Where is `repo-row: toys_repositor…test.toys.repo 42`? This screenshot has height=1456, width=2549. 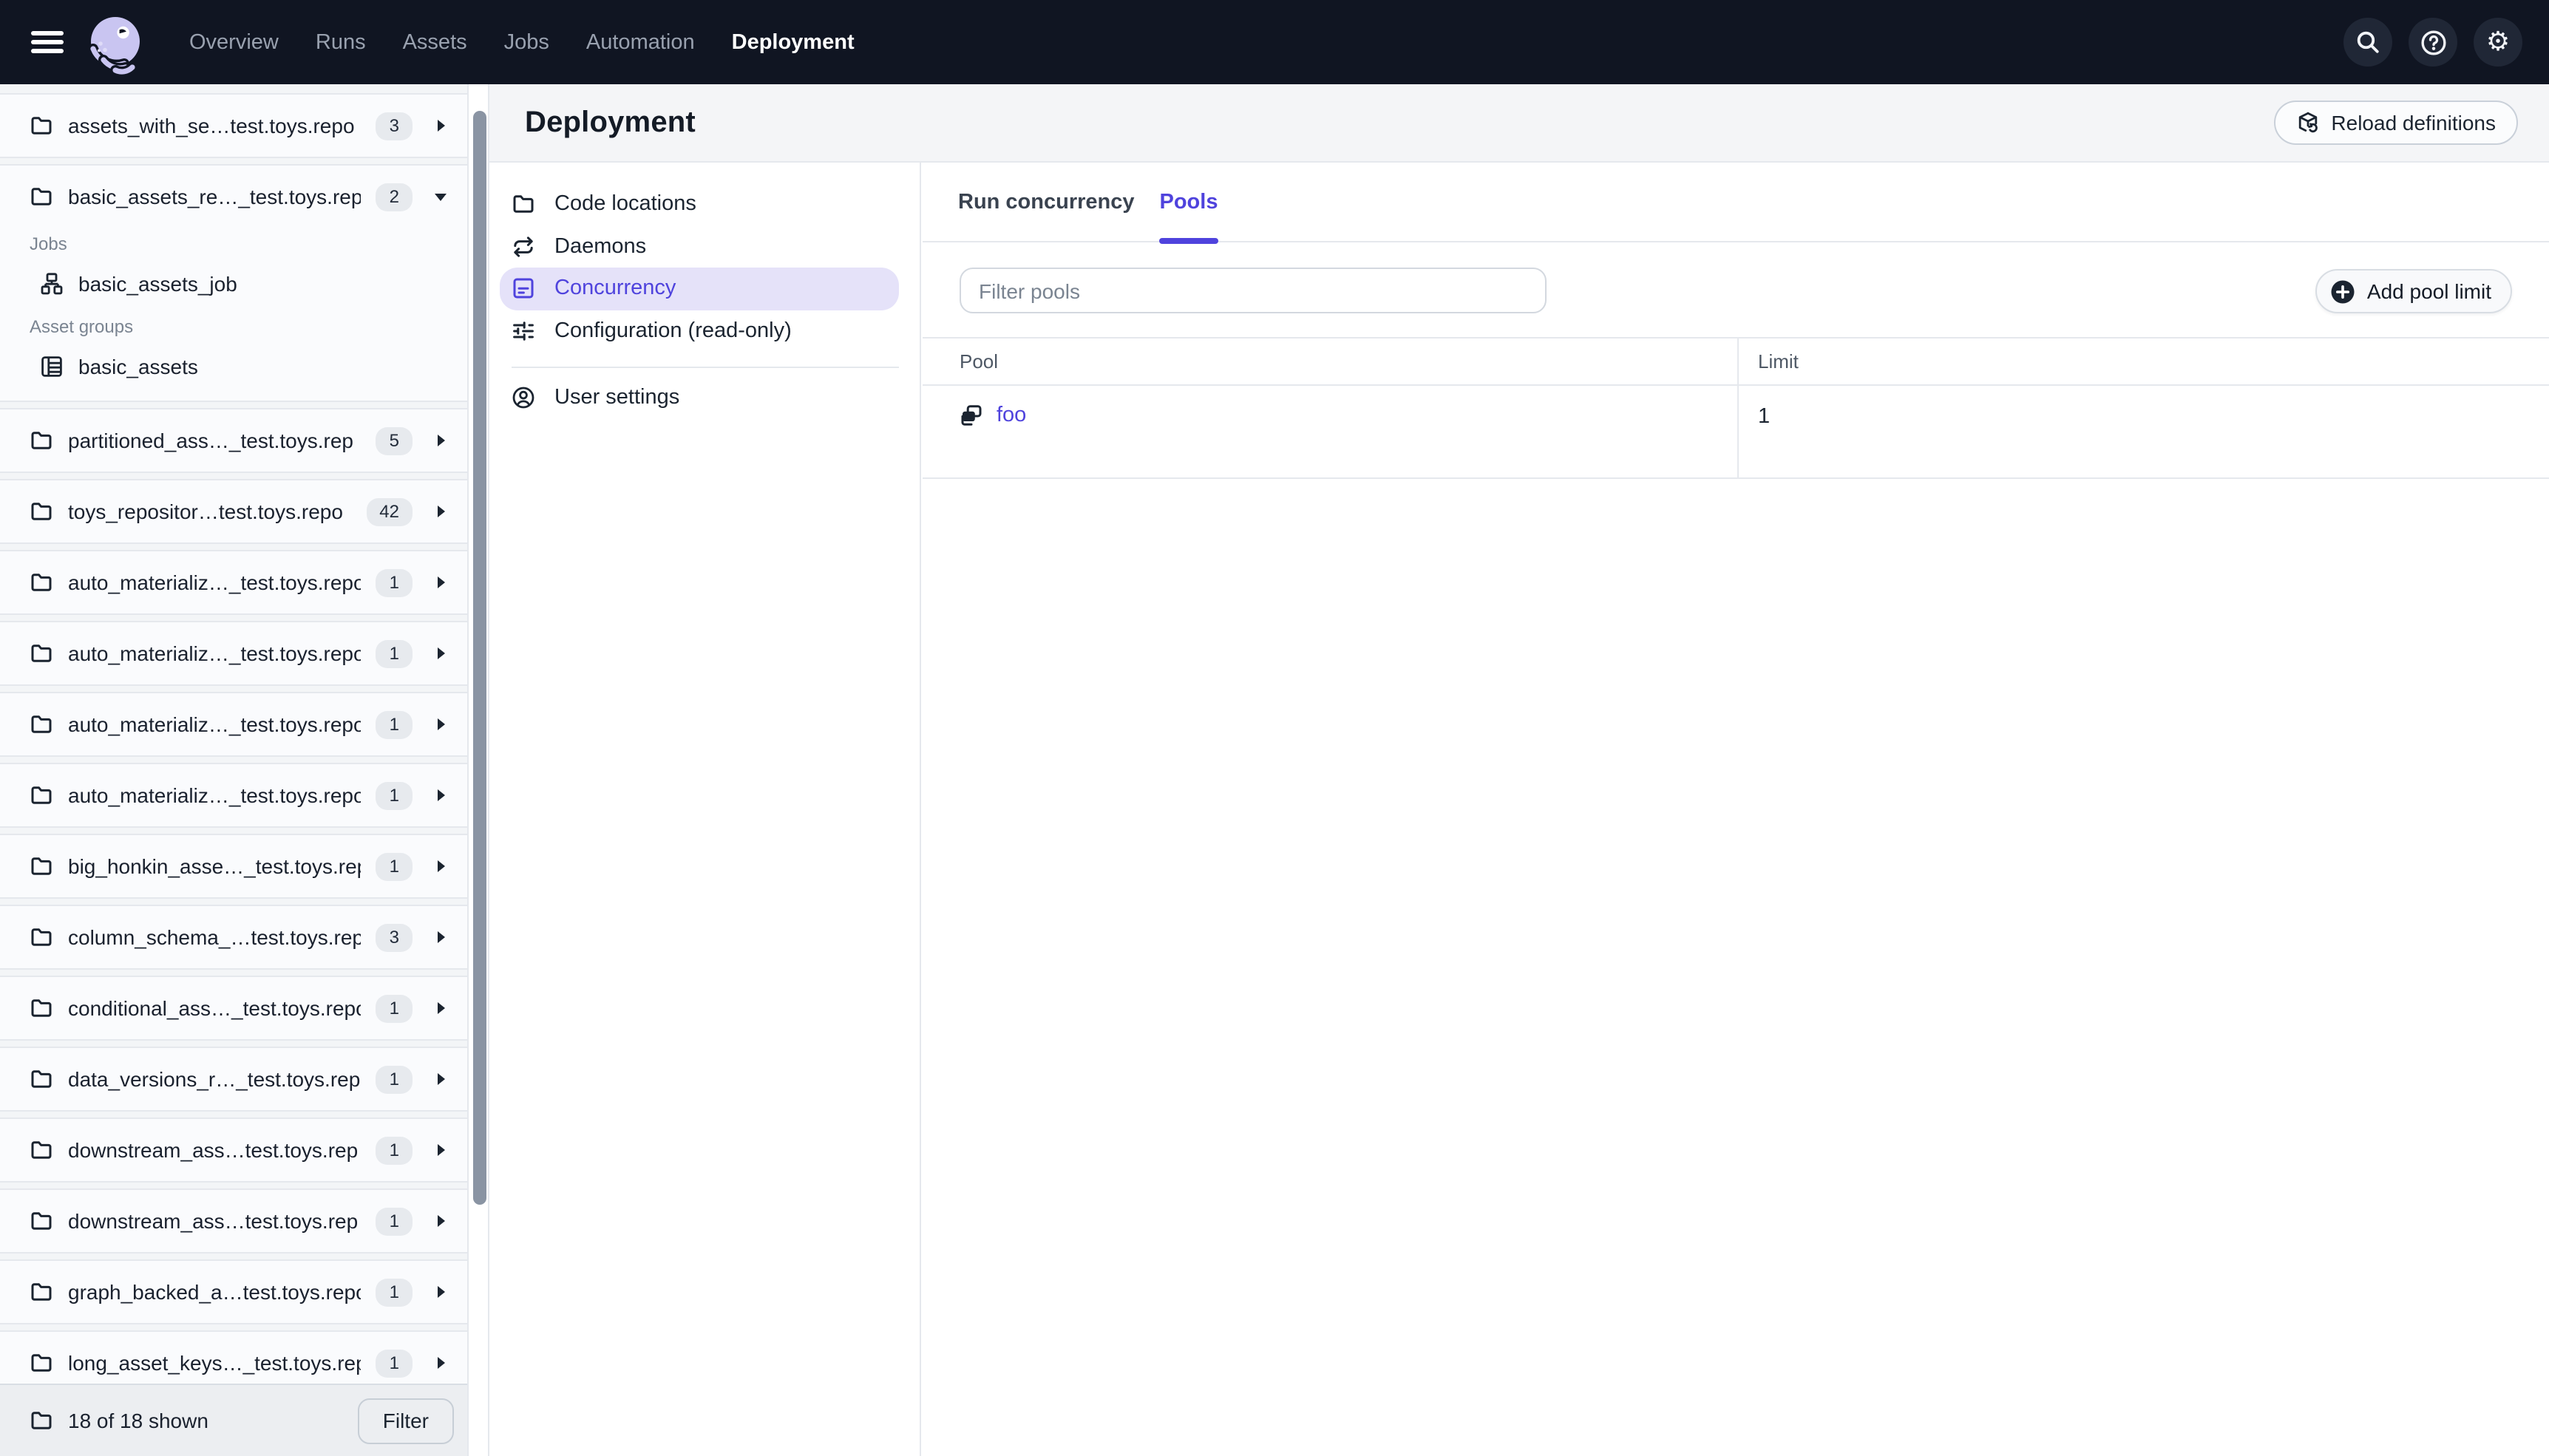 repo-row: toys_repositor…test.toys.repo 42 is located at coordinates (233, 511).